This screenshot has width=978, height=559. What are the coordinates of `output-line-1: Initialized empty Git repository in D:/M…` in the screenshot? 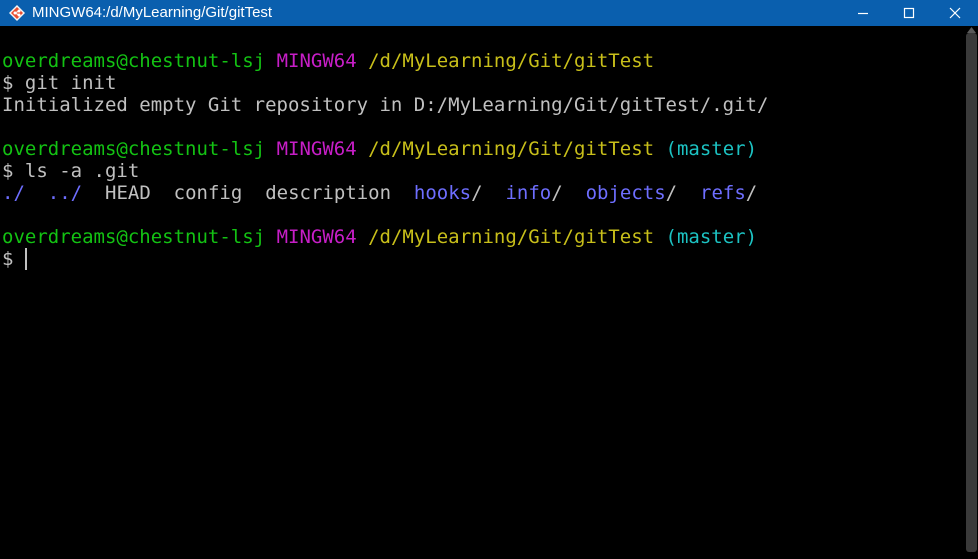 It's located at (385, 105).